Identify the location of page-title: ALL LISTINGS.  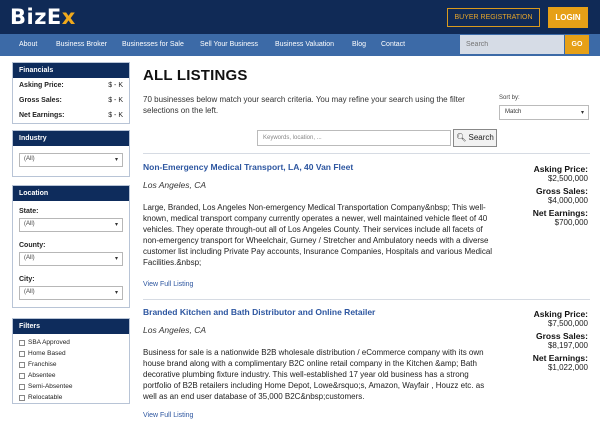
(195, 75).